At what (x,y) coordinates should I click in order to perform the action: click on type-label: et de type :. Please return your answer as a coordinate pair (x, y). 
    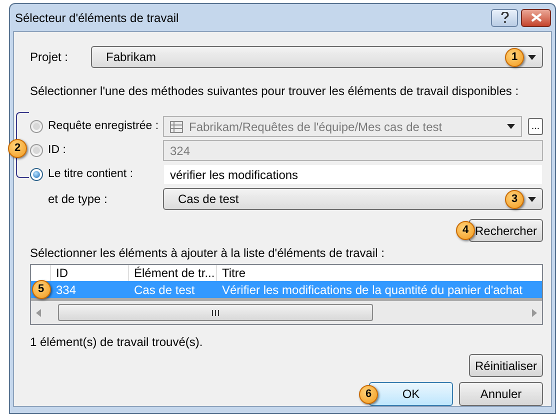
    Looking at the image, I should click on (78, 199).